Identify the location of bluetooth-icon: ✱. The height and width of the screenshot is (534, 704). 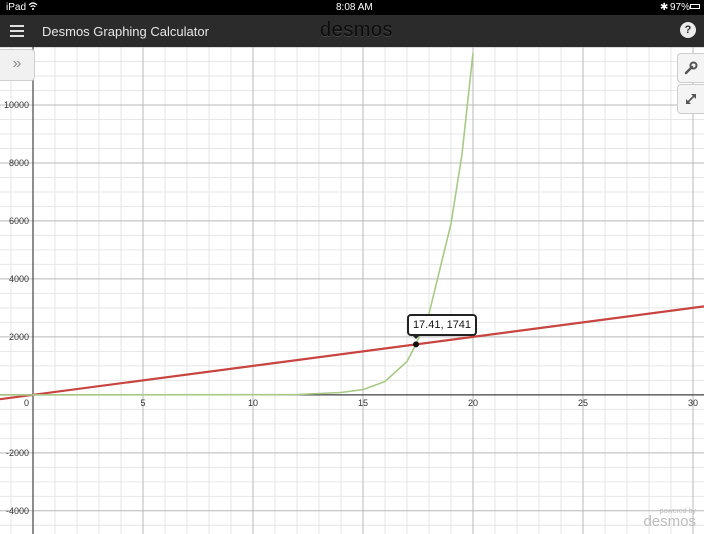
(664, 7).